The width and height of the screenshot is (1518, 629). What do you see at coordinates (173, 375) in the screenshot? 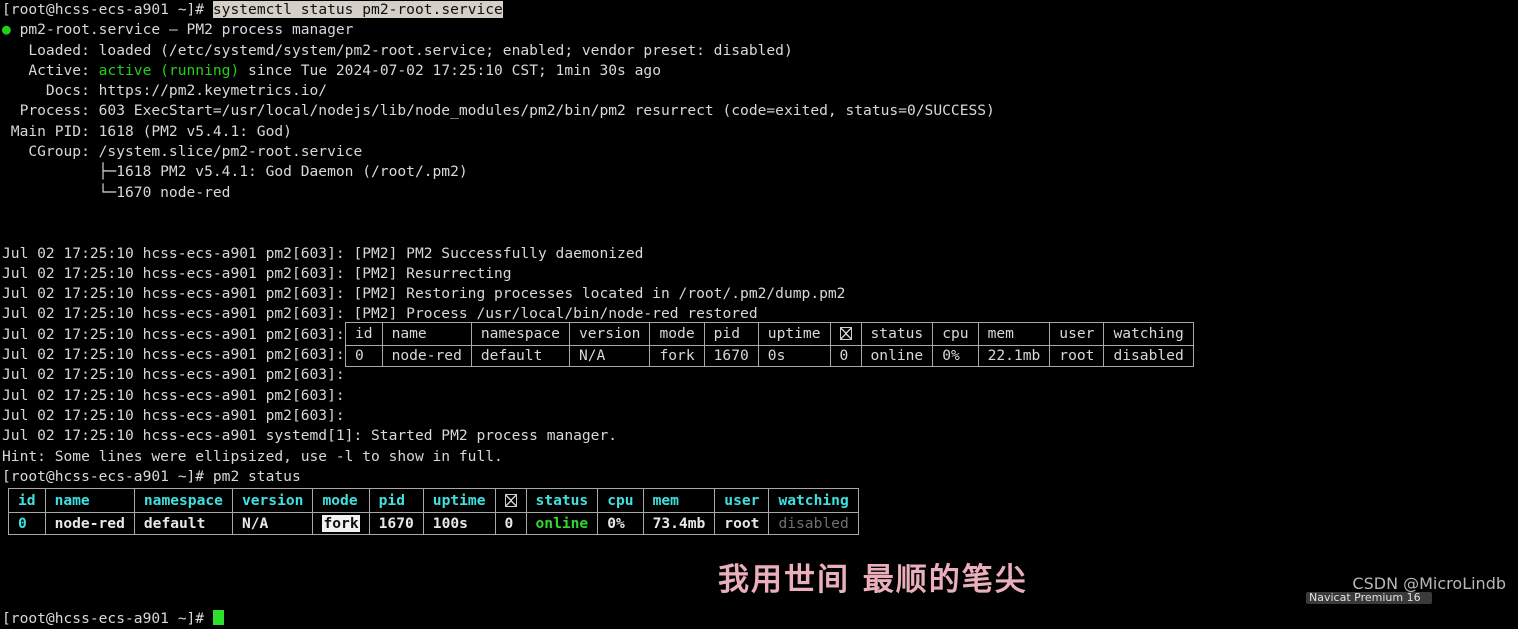
I see `journal-line-6: Jul 02 17:25:10 hcss-ecs-a901 pm2[603]:` at bounding box center [173, 375].